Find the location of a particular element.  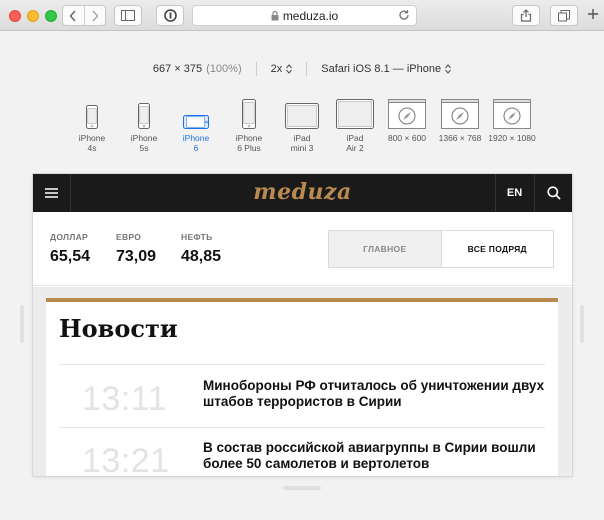

language-switch: EN is located at coordinates (514, 193).